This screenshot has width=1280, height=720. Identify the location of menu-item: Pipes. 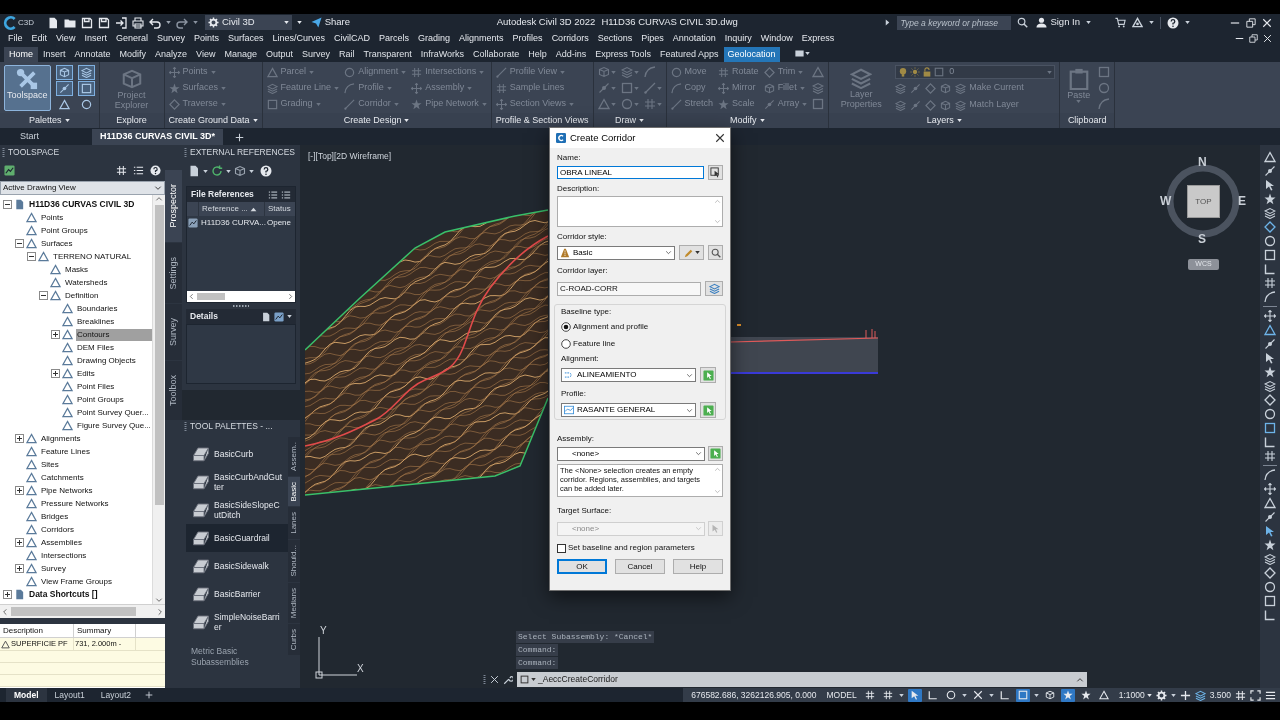
(652, 38).